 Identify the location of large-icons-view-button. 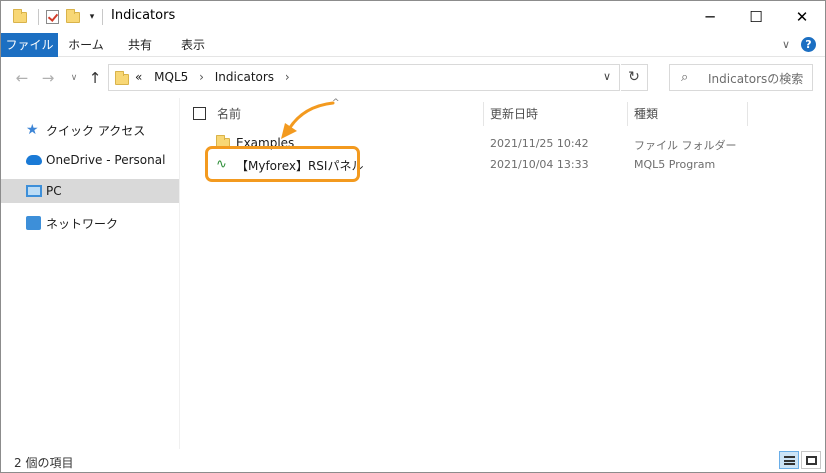
(811, 460).